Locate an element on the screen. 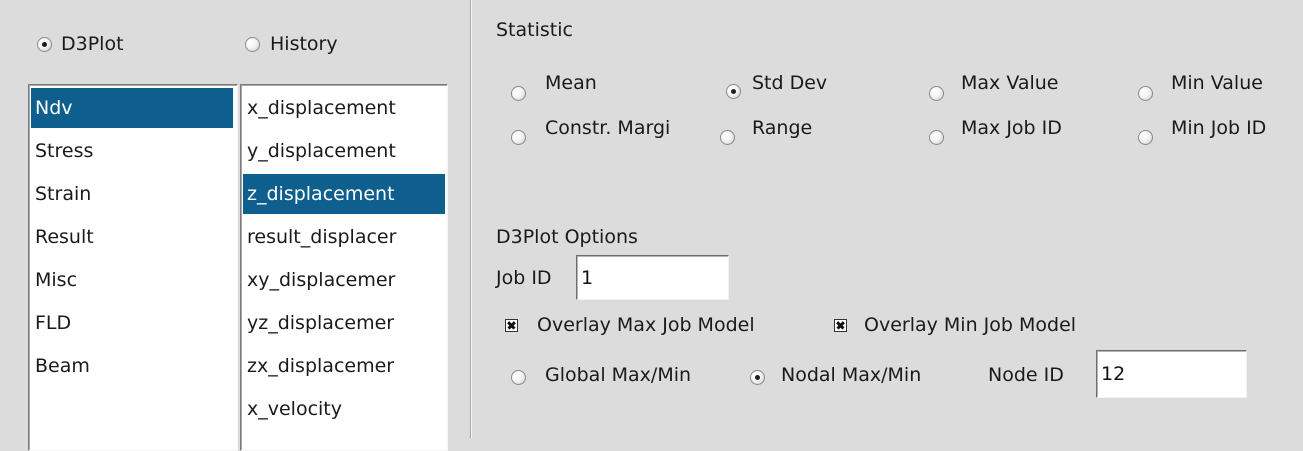  max-job-id-label: Max Job ID is located at coordinates (1011, 128).